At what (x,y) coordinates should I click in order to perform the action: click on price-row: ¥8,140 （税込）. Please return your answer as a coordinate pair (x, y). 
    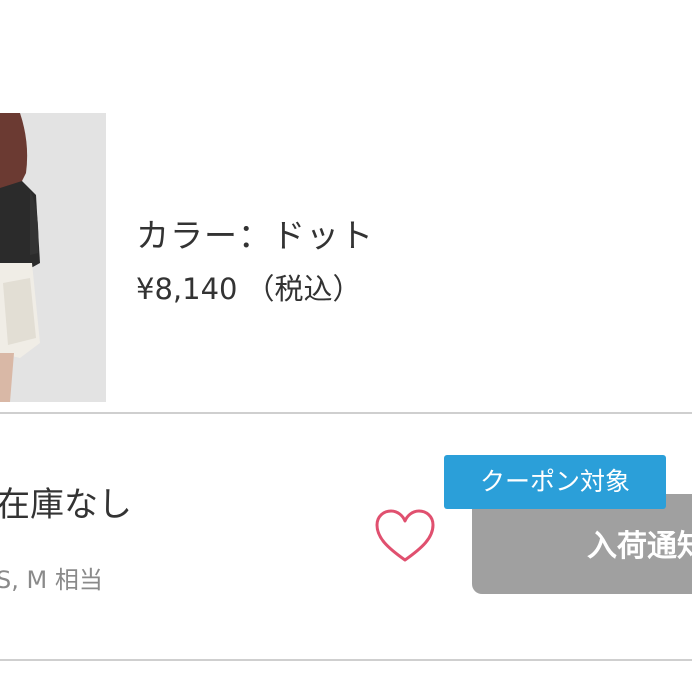
    Looking at the image, I should click on (255, 289).